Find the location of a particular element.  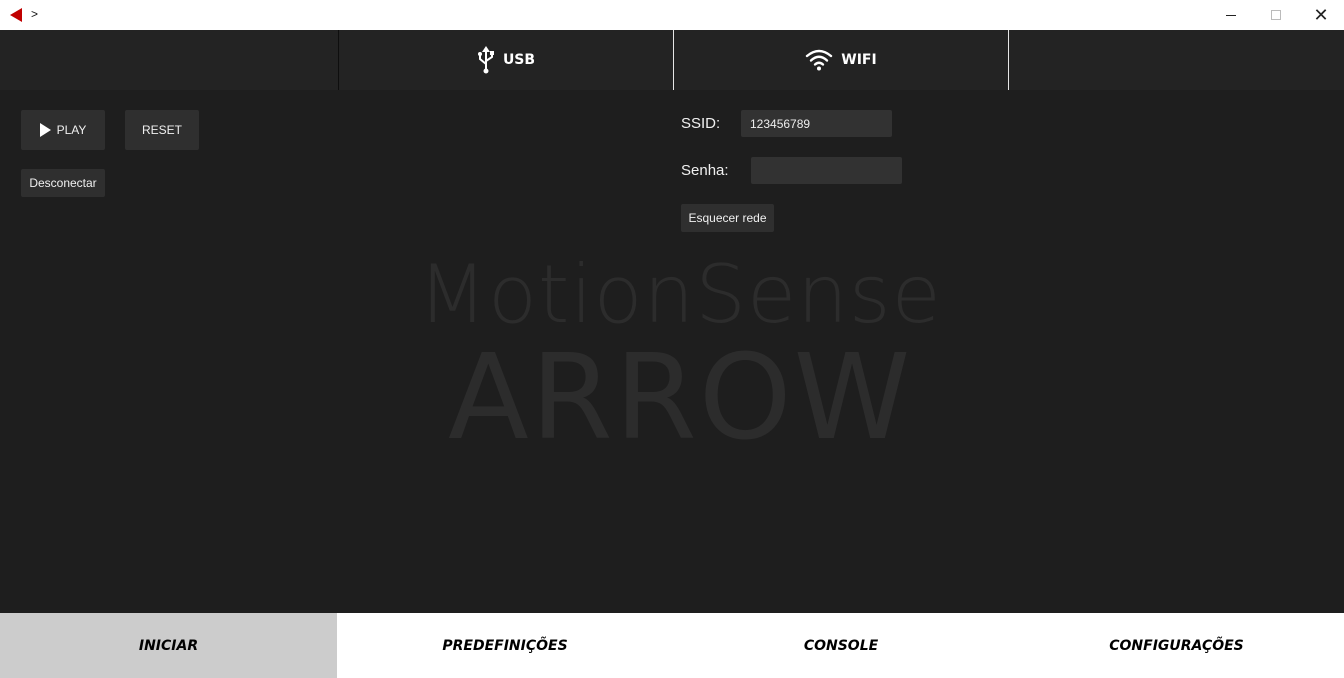

ssid-label: SSID: is located at coordinates (701, 123).